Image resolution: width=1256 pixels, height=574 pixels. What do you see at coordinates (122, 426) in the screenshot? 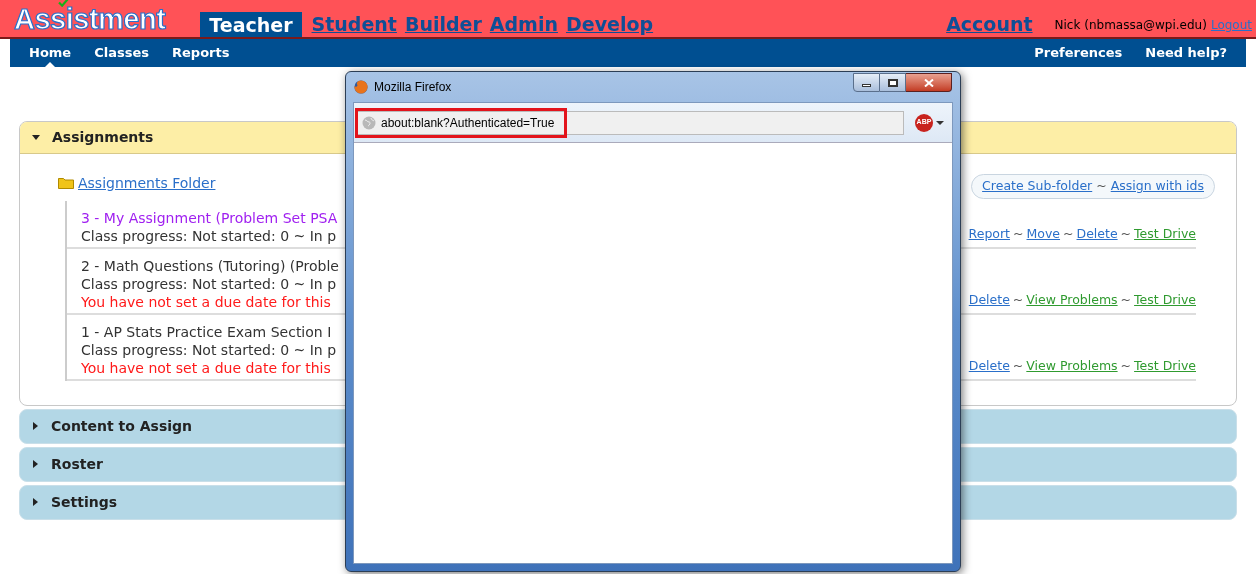
I see `panel-title: Content to Assign` at bounding box center [122, 426].